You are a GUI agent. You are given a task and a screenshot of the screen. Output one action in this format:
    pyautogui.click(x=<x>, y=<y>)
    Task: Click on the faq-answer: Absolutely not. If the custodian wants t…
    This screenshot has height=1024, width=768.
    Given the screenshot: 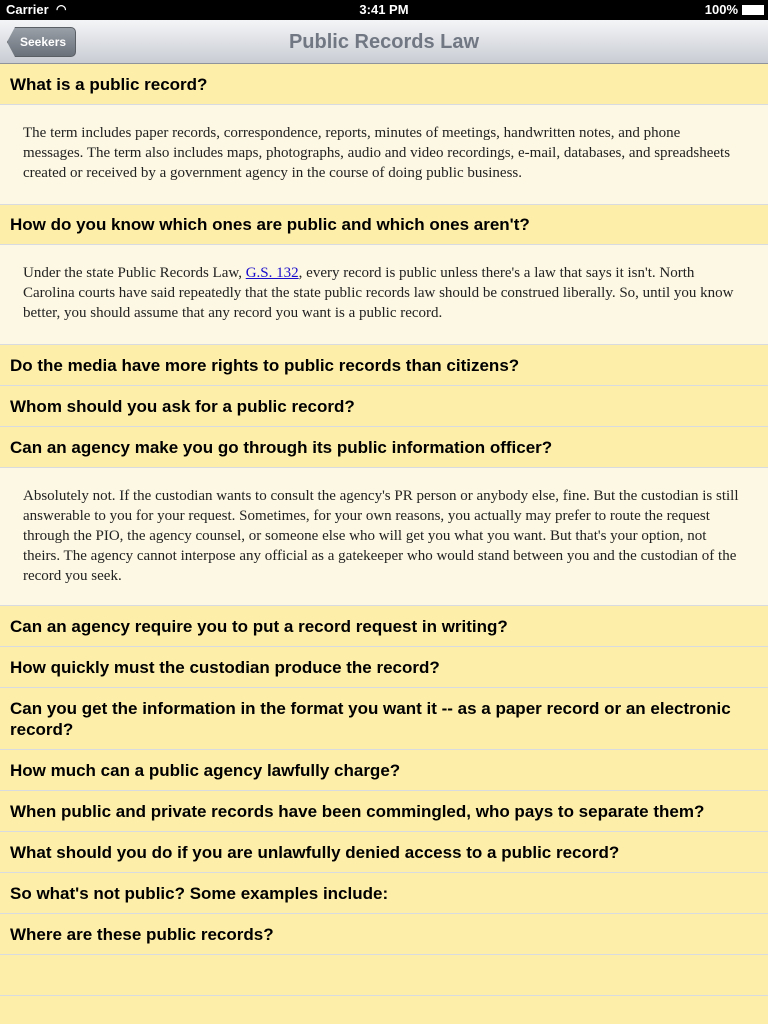 What is the action you would take?
    pyautogui.click(x=384, y=537)
    